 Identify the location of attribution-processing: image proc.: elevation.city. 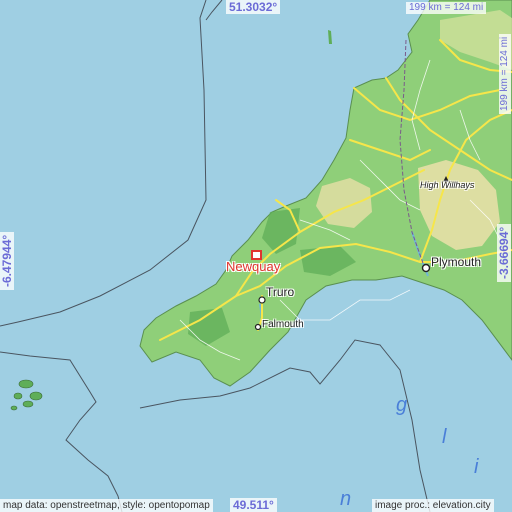
(433, 505).